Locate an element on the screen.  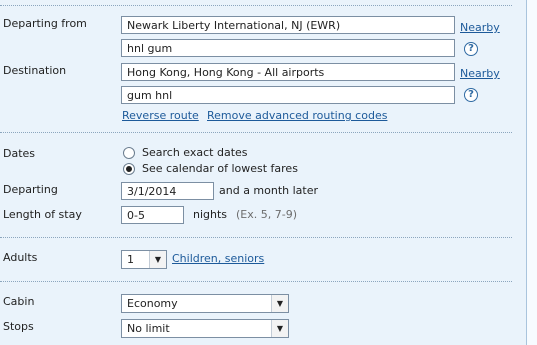
origin-routing-help-icon: ? is located at coordinates (471, 49).